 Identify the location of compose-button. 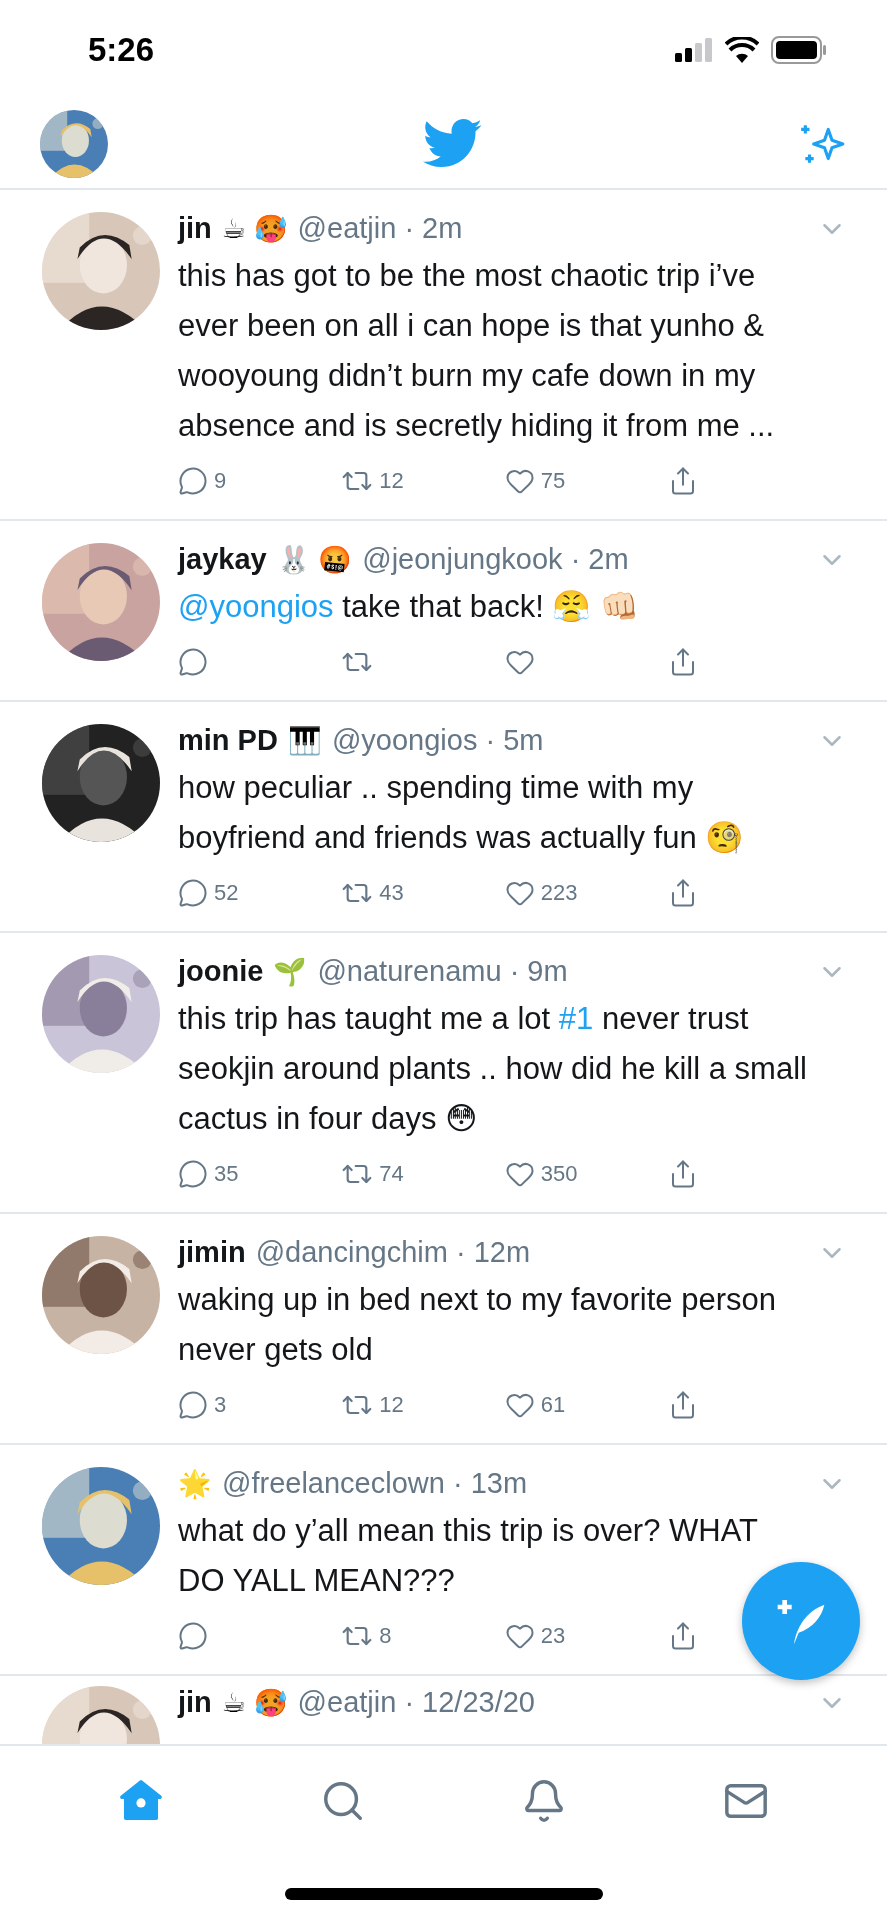
(801, 1621).